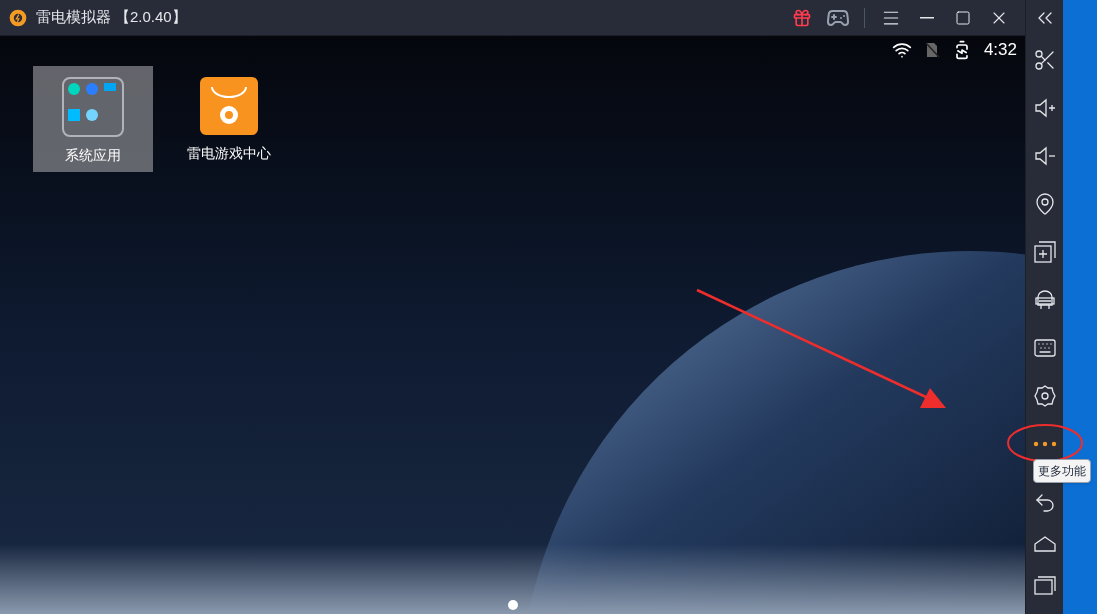 The height and width of the screenshot is (614, 1097). Describe the element at coordinates (229, 153) in the screenshot. I see `app-label: 雷电游戏中心` at that location.